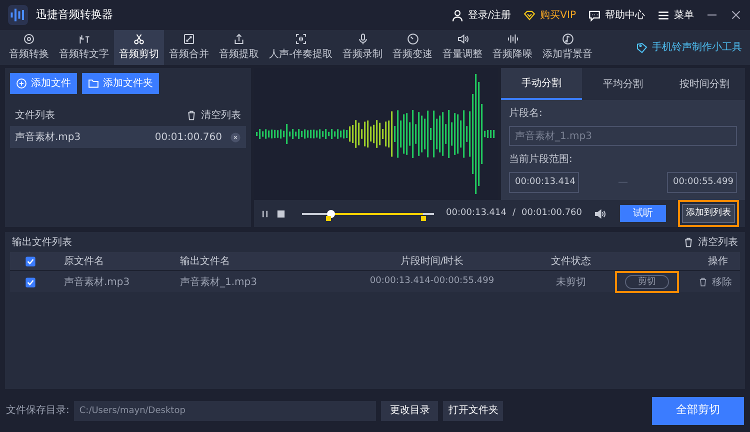  I want to click on sound-wave-logo-icon, so click(18, 15).